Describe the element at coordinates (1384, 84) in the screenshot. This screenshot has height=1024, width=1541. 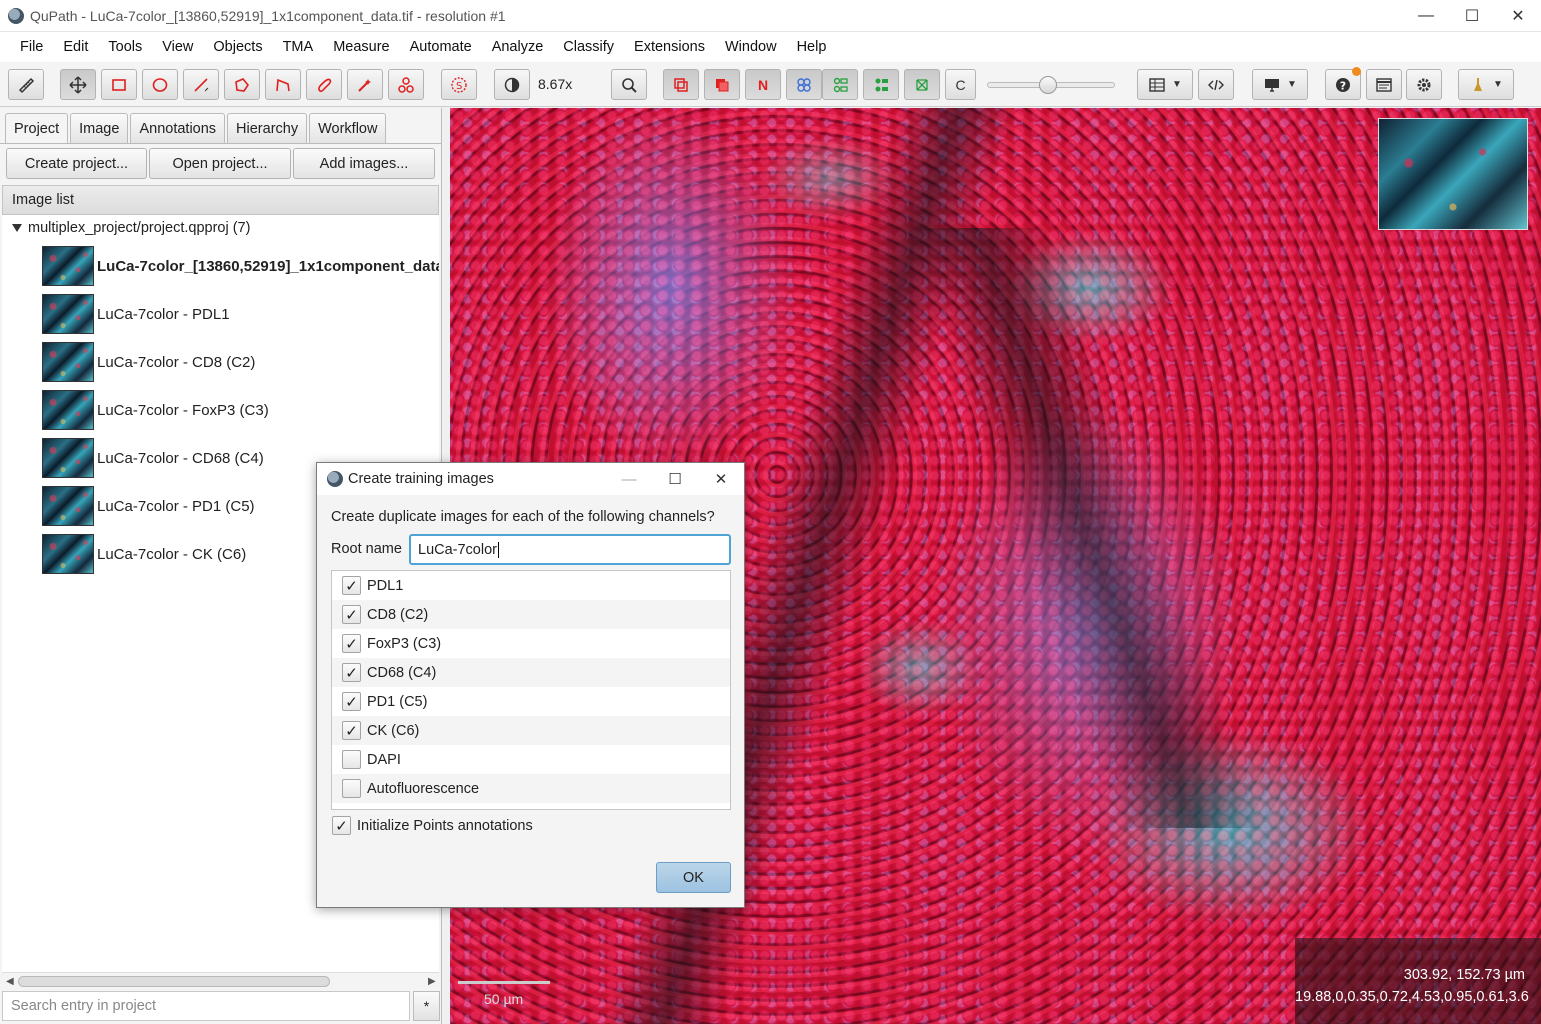
I see `log-viewer-button` at that location.